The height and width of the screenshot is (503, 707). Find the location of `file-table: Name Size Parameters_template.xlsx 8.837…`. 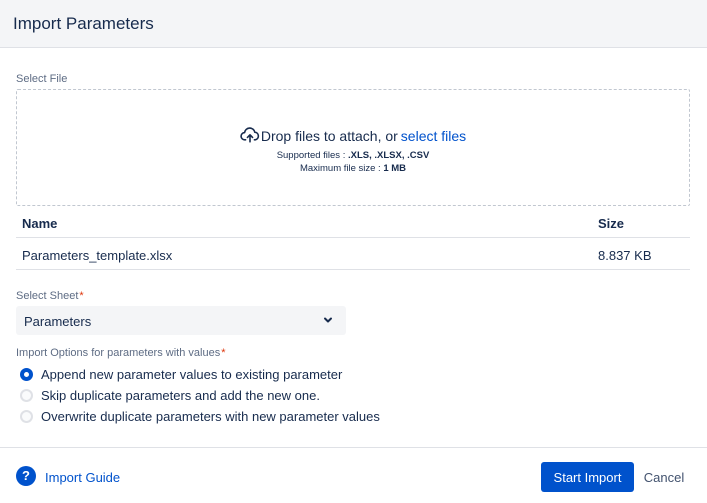

file-table: Name Size Parameters_template.xlsx 8.837… is located at coordinates (353, 238).